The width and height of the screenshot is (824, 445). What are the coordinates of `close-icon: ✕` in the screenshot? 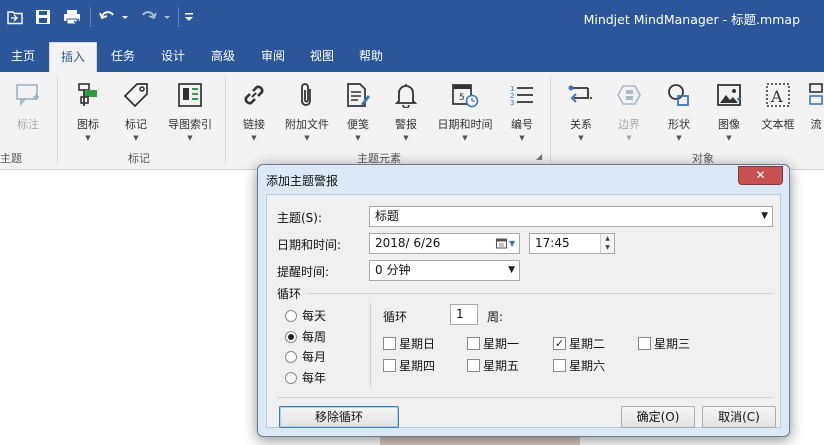 It's located at (760, 175).